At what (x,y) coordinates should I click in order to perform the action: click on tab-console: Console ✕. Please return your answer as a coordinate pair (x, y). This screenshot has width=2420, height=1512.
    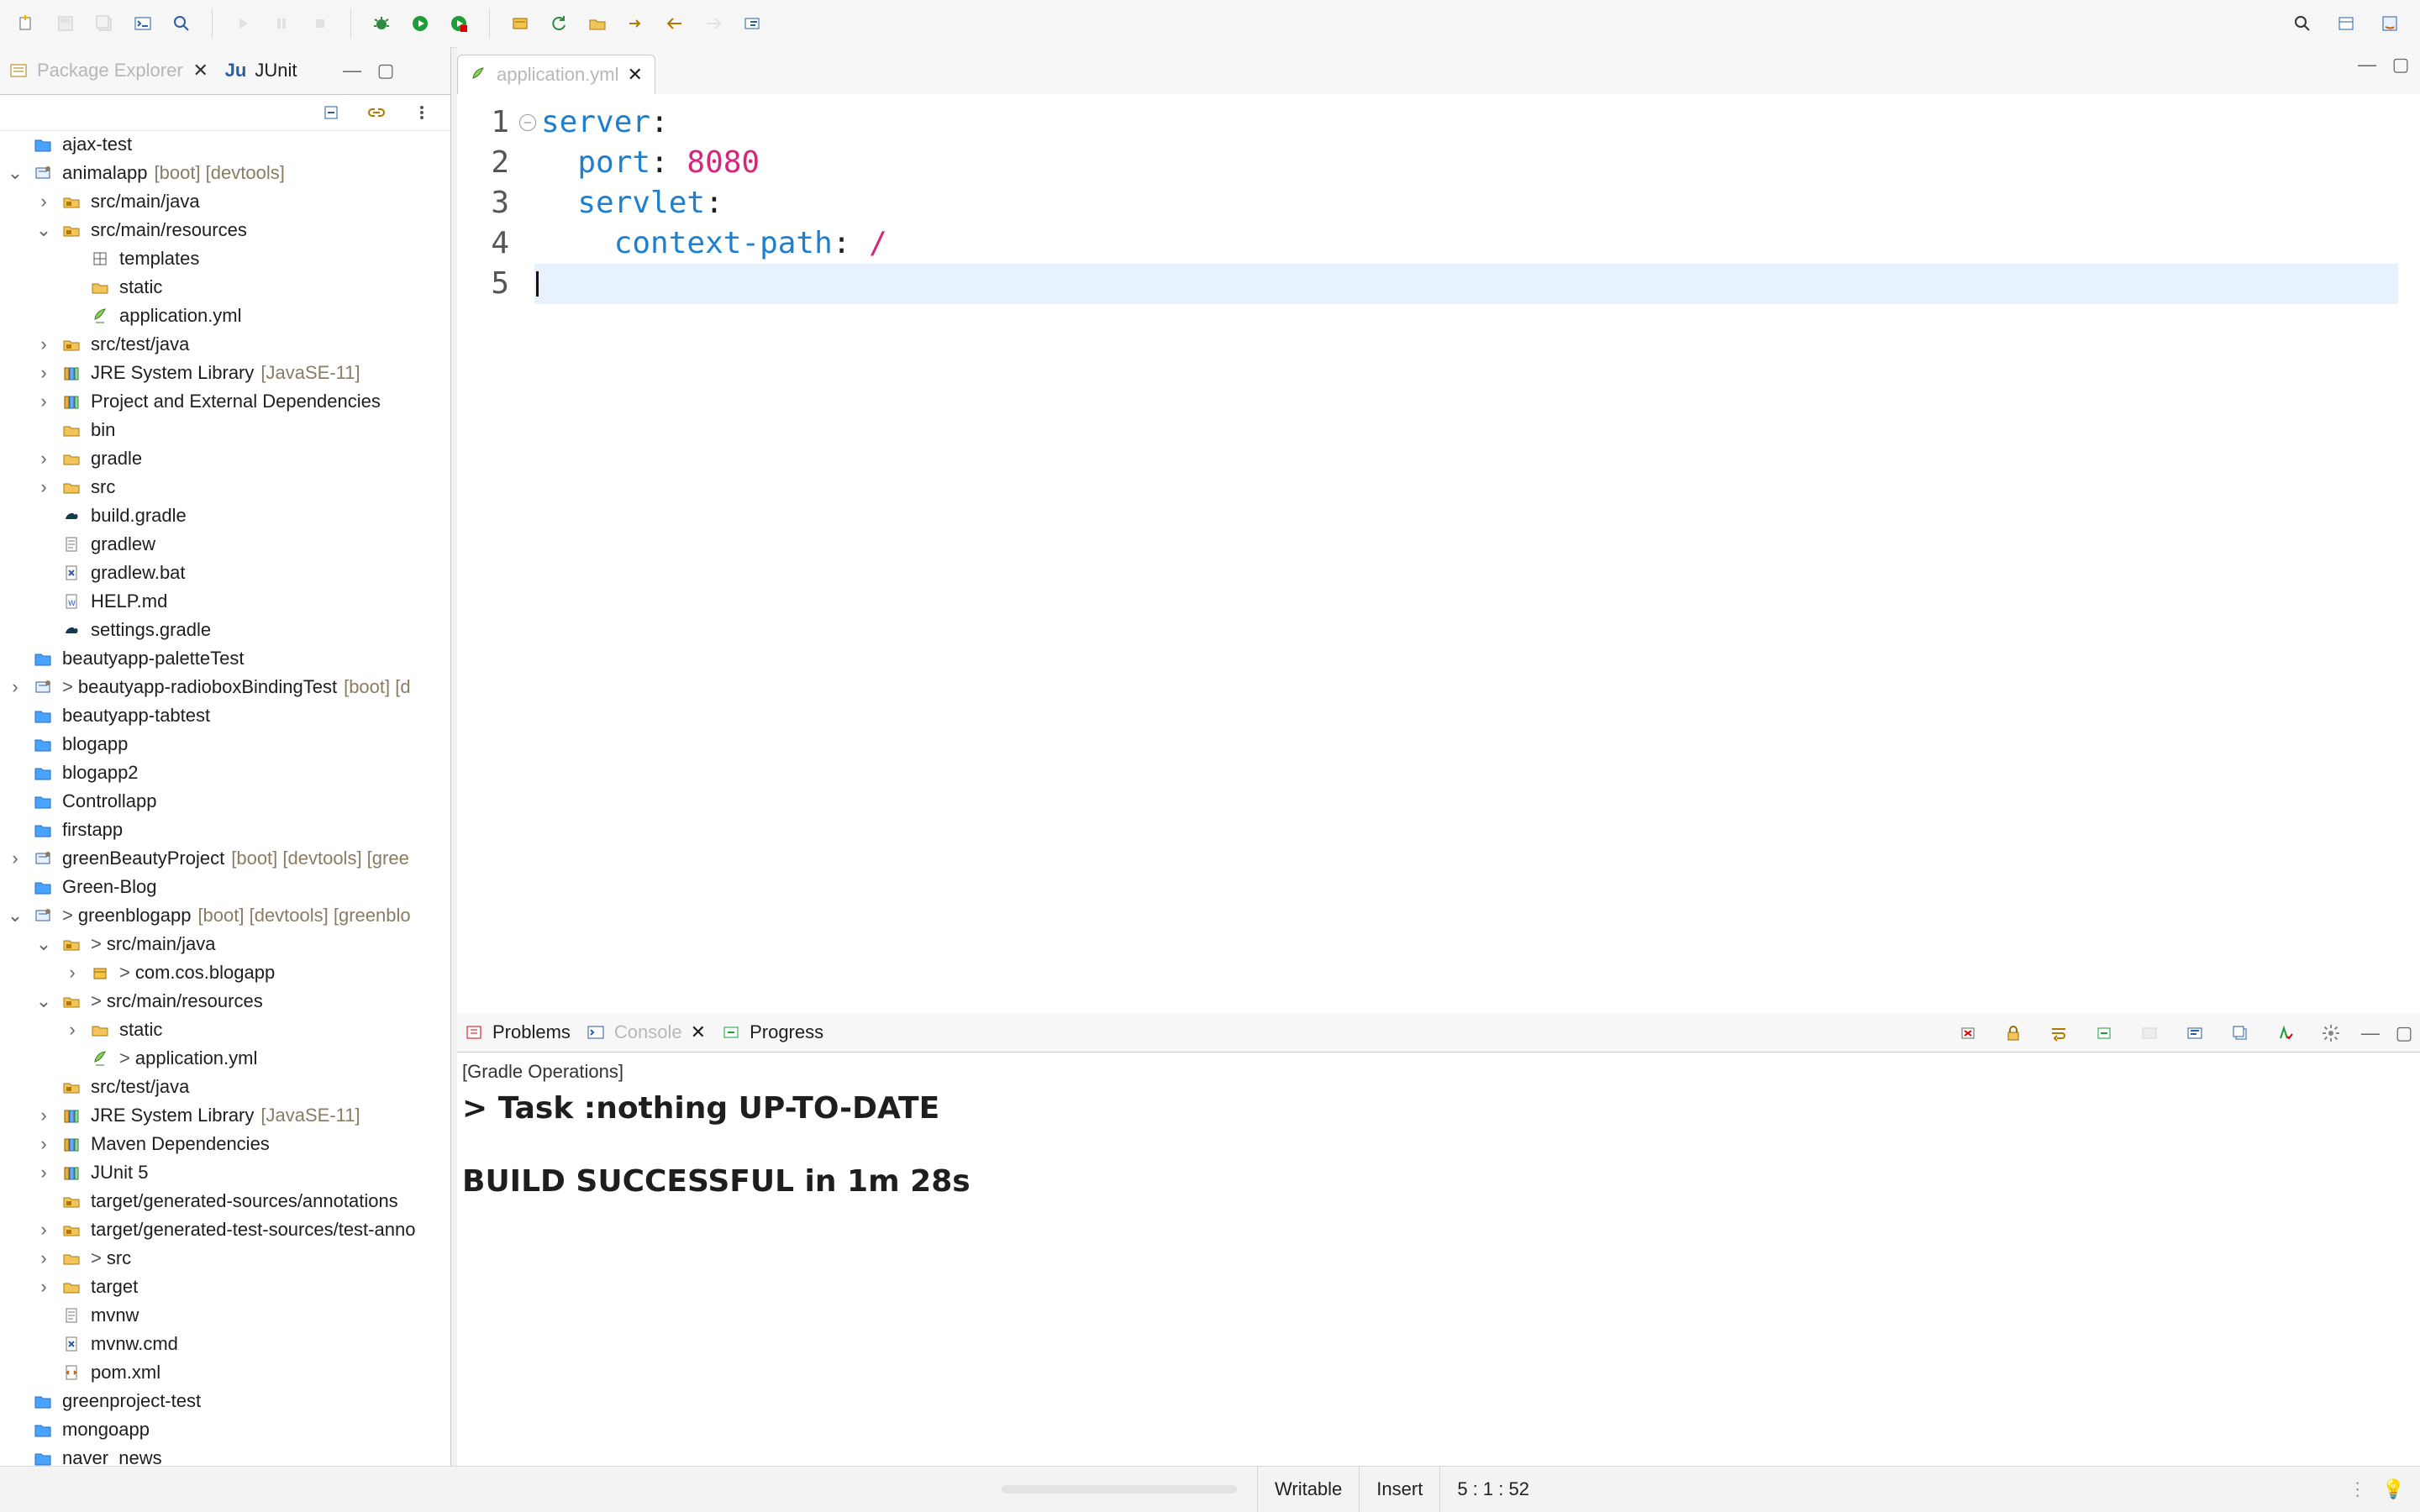
    Looking at the image, I should click on (646, 1032).